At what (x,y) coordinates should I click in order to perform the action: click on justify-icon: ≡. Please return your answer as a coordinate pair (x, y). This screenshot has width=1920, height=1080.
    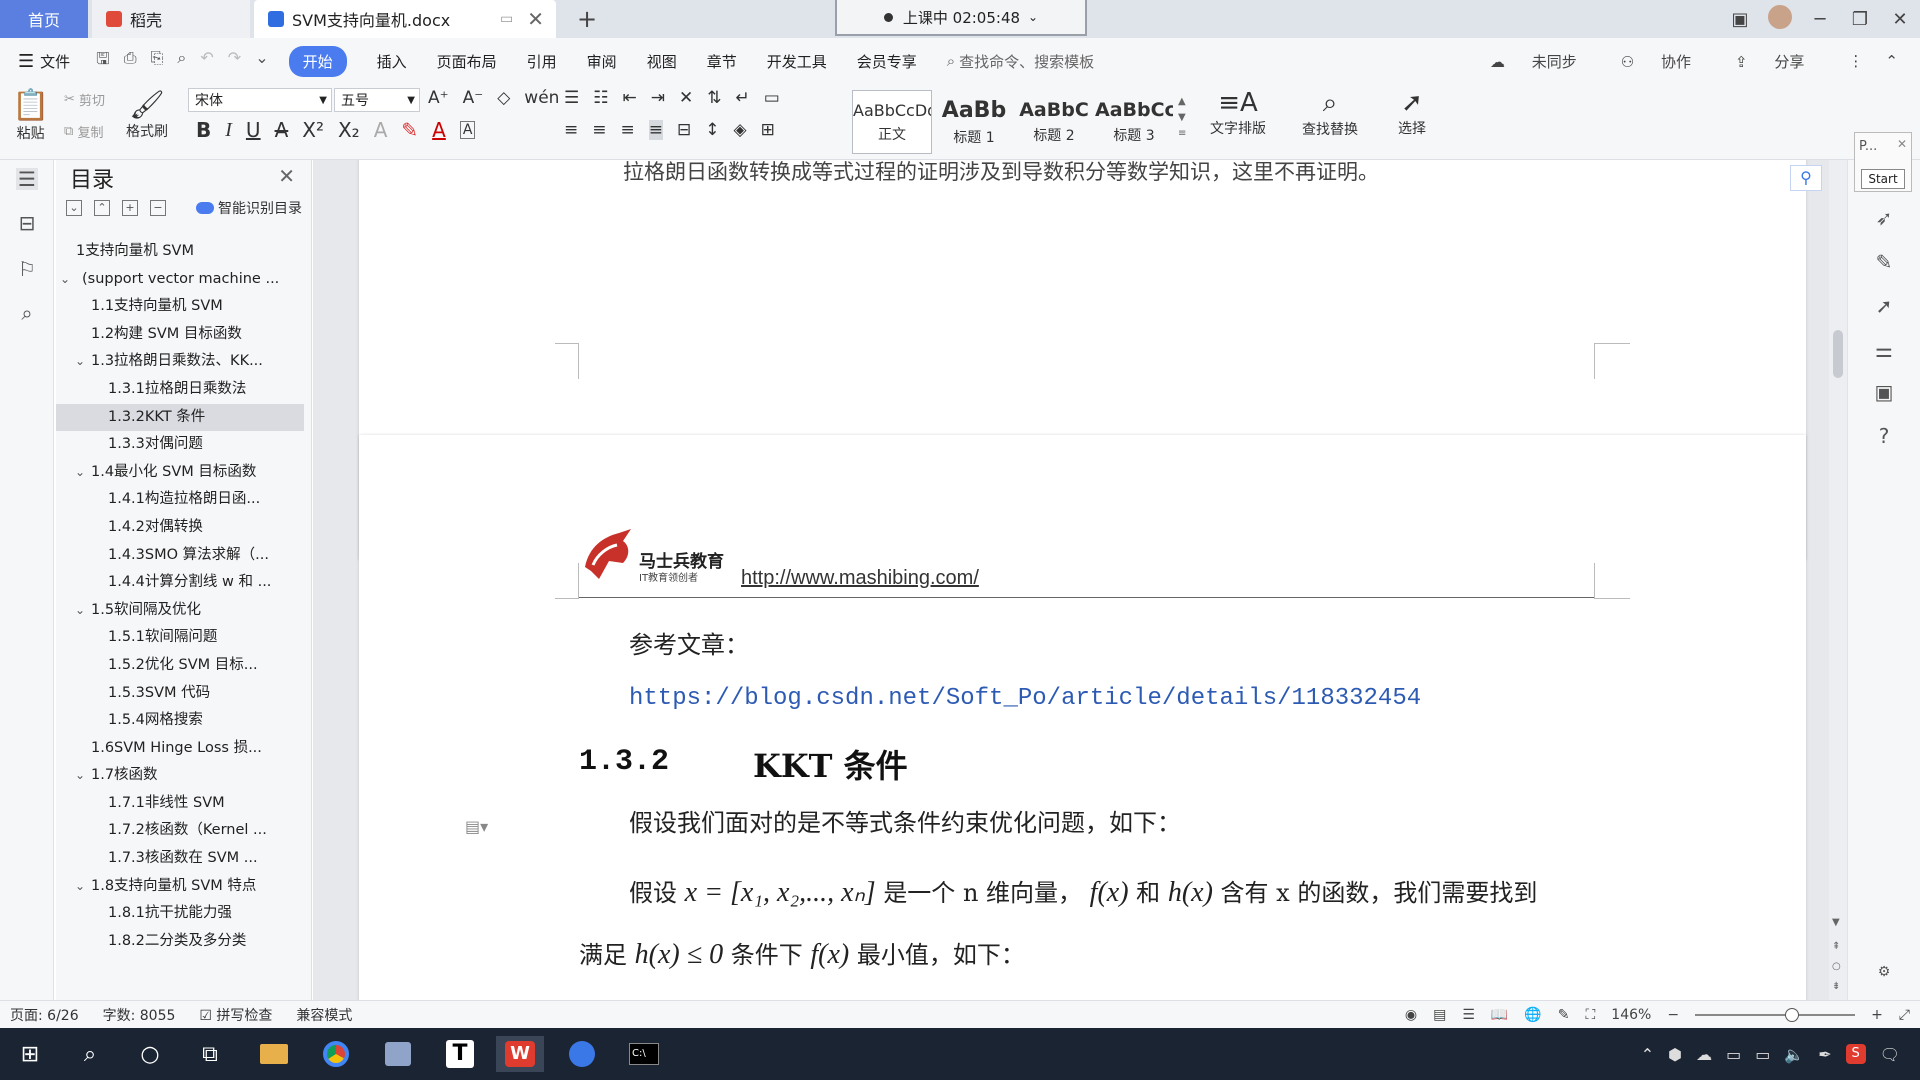
    Looking at the image, I should click on (655, 130).